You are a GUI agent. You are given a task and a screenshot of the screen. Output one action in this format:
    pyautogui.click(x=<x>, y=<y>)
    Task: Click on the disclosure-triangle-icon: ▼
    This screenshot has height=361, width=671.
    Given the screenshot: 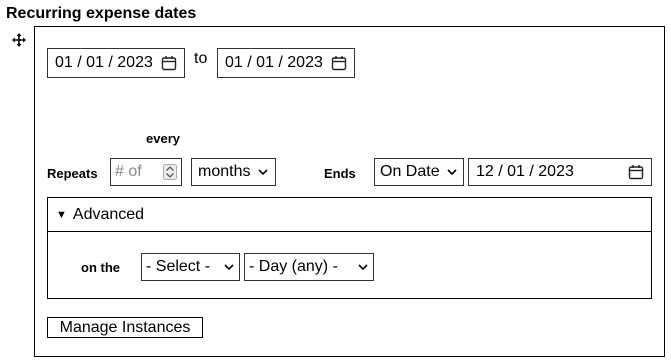 What is the action you would take?
    pyautogui.click(x=61, y=214)
    